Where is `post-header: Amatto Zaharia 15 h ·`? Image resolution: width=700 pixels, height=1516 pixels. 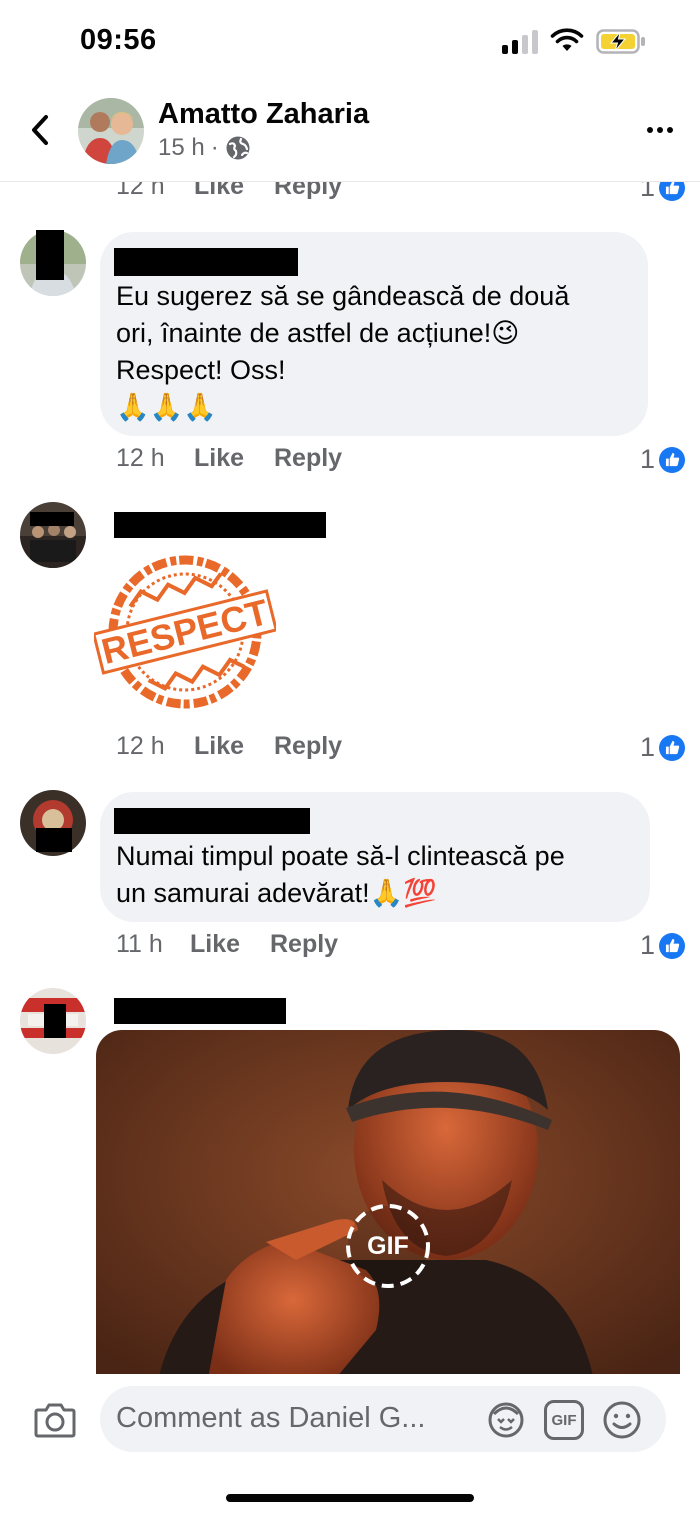 post-header: Amatto Zaharia 15 h · is located at coordinates (350, 133).